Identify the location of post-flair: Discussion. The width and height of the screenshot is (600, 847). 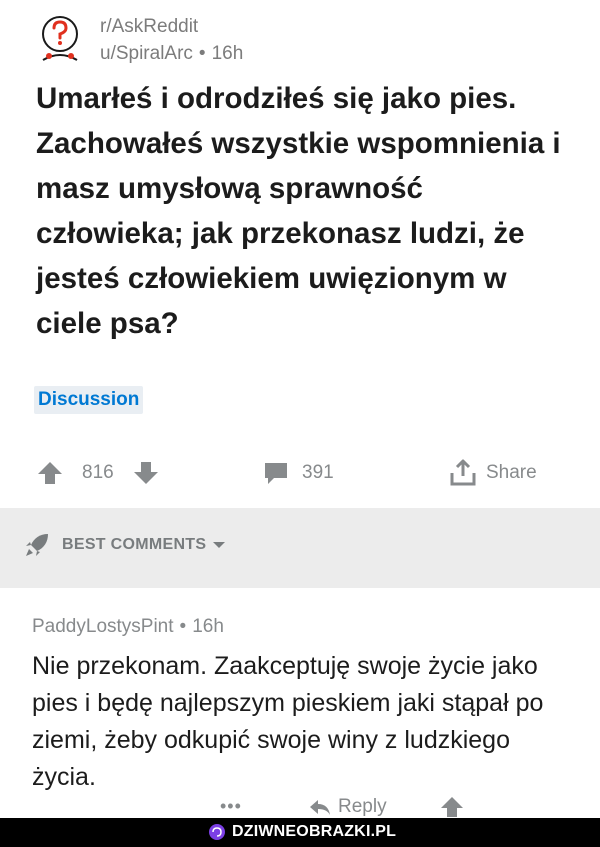
(89, 400).